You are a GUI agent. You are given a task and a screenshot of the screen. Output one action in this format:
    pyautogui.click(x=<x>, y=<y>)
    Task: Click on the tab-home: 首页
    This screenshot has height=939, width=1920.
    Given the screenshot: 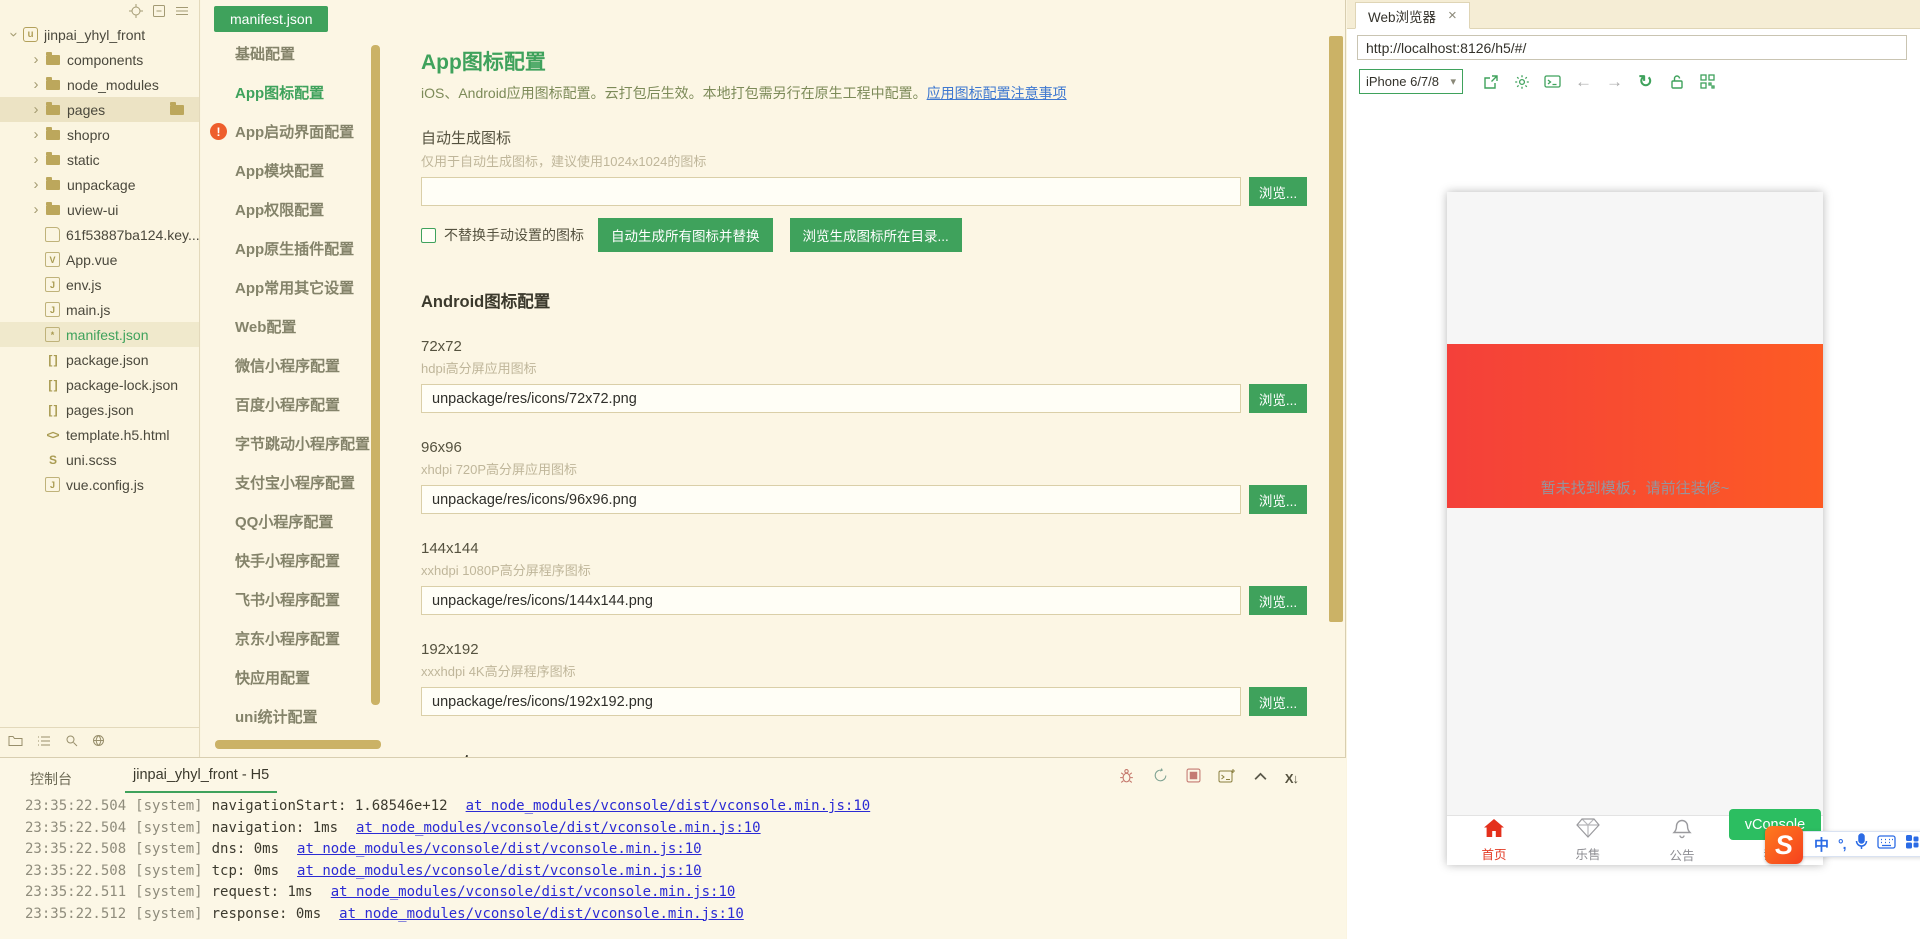 What is the action you would take?
    pyautogui.click(x=1494, y=840)
    